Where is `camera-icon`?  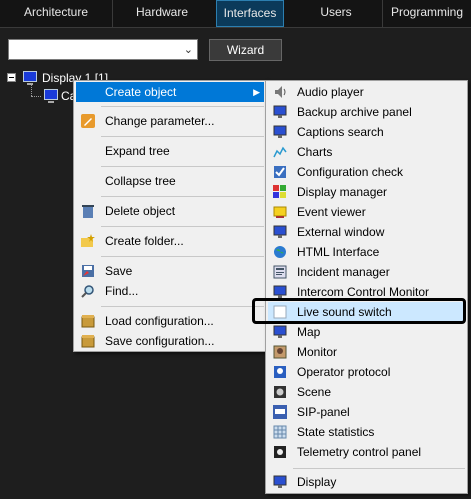
camera-icon is located at coordinates (51, 96).